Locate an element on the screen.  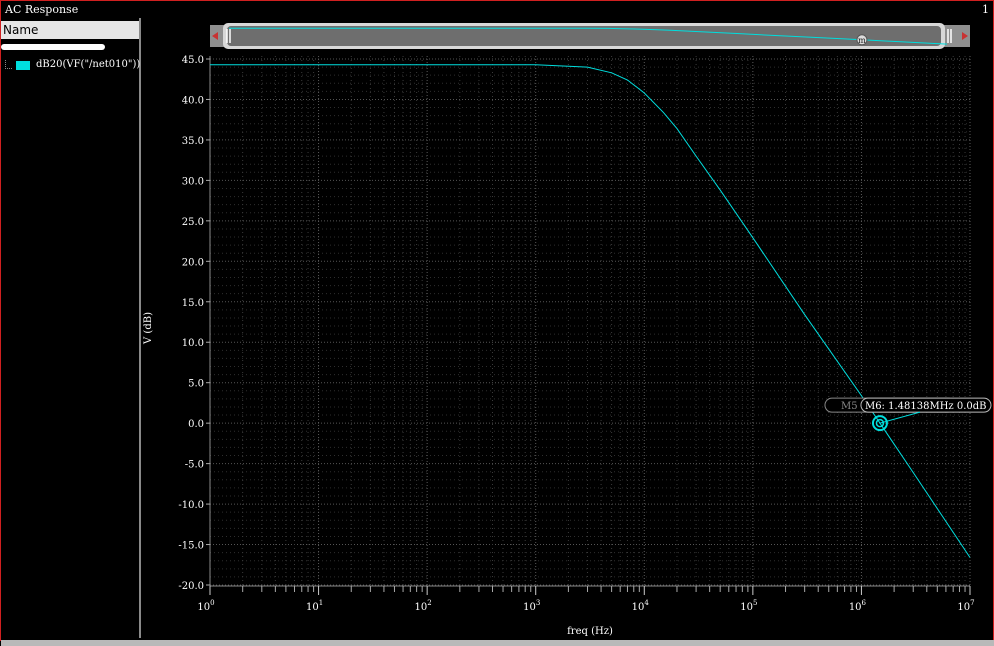
trace-label: dB20(VF("/net010")) is located at coordinates (88, 64).